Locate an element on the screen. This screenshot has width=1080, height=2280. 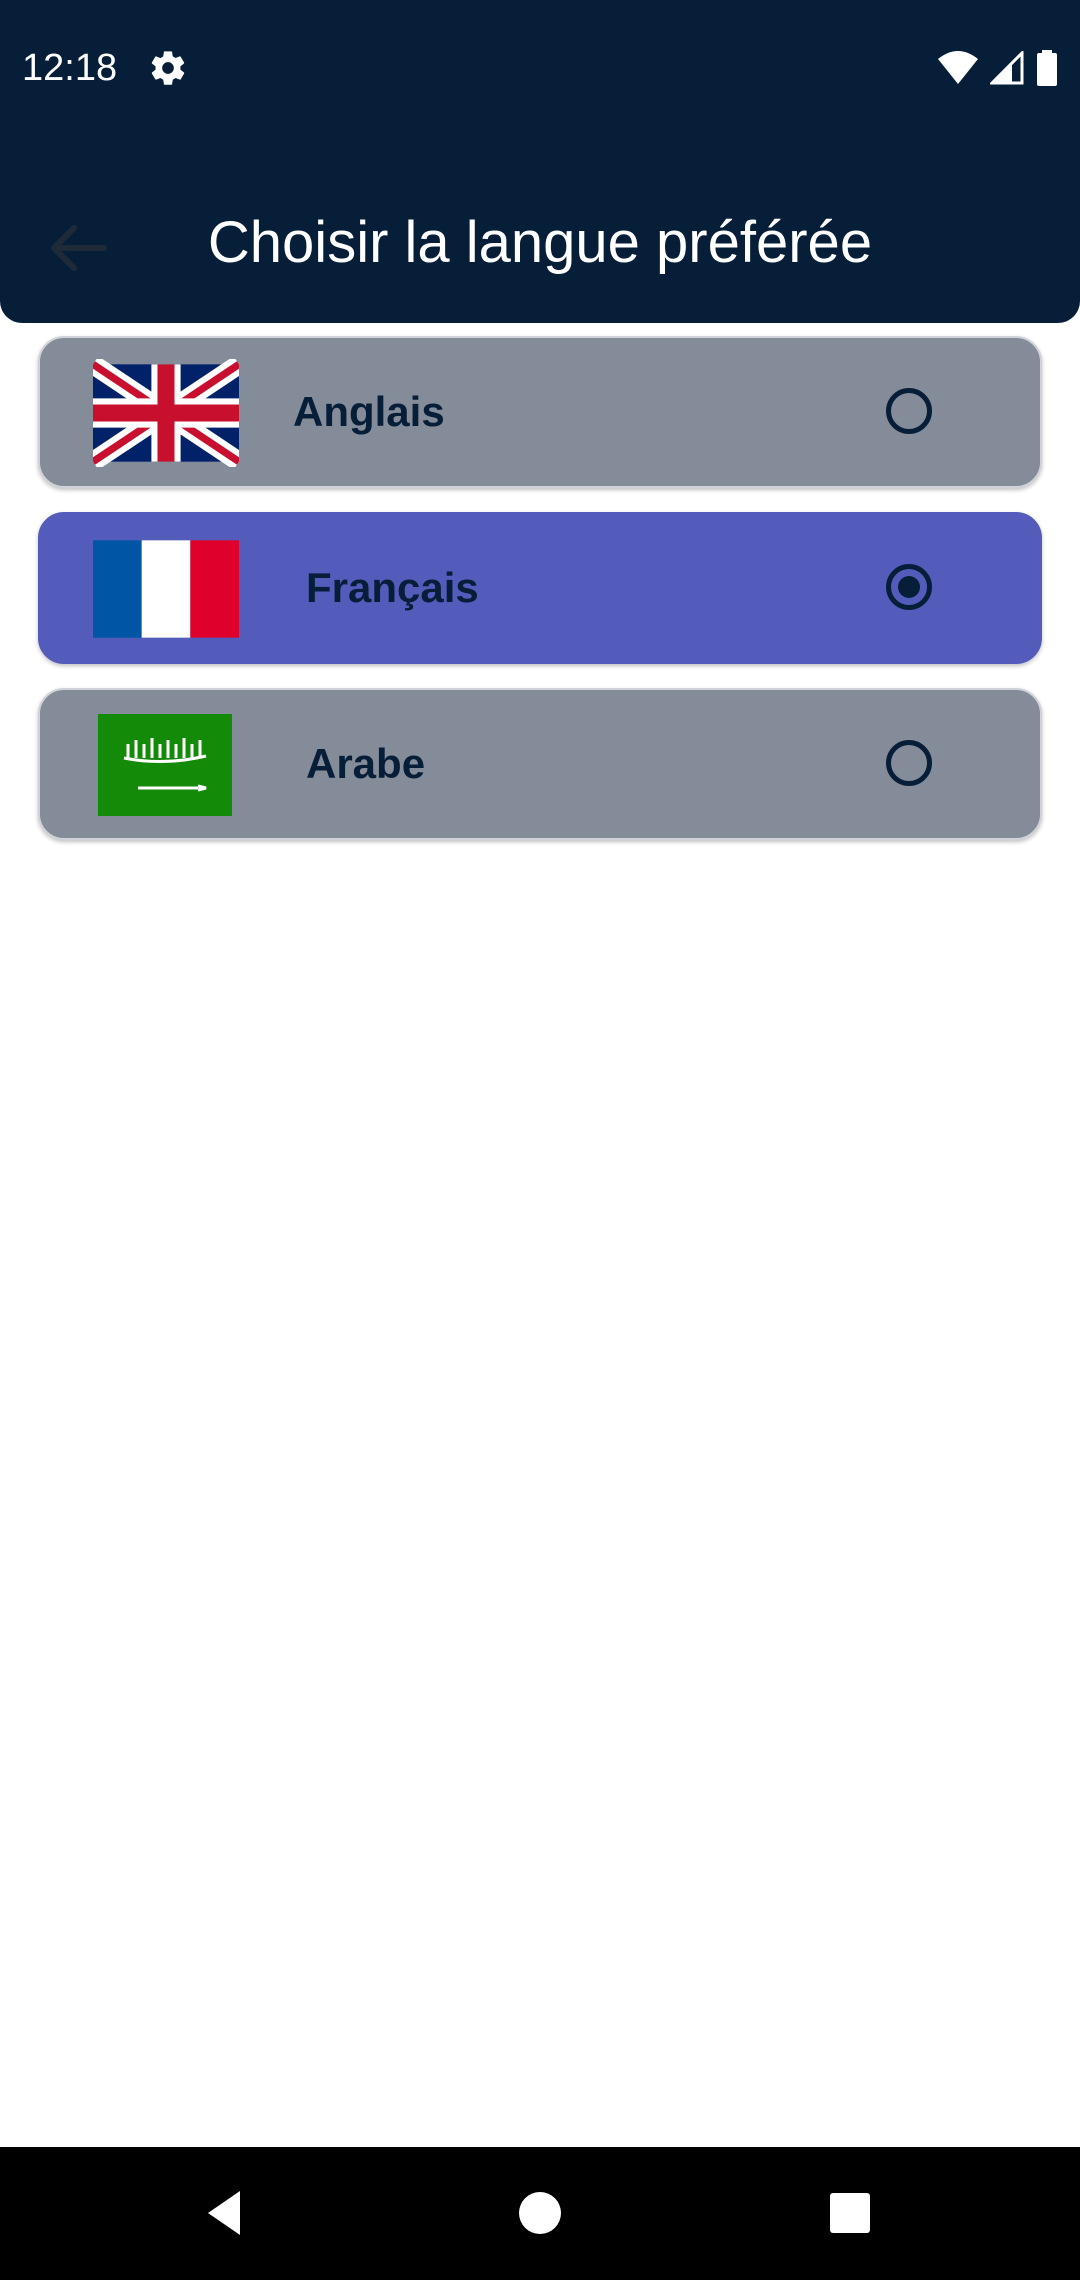
battery-icon is located at coordinates (1047, 68).